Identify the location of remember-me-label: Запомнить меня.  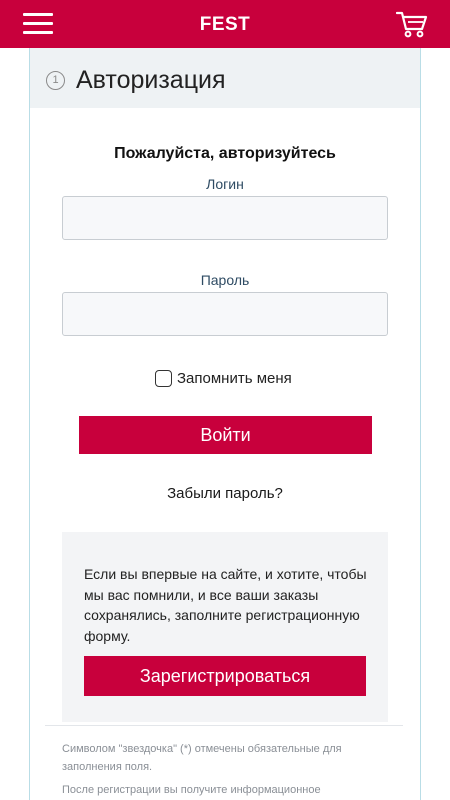
(234, 378).